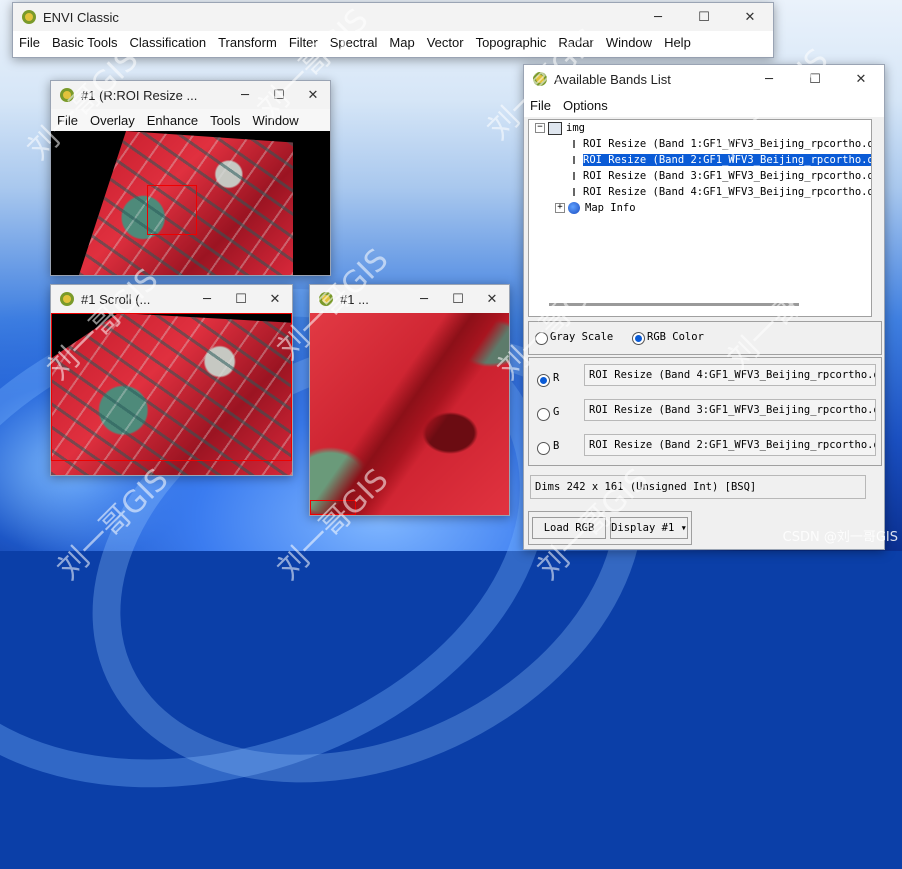 The height and width of the screenshot is (869, 902). I want to click on menu-enhance: Enhance, so click(172, 120).